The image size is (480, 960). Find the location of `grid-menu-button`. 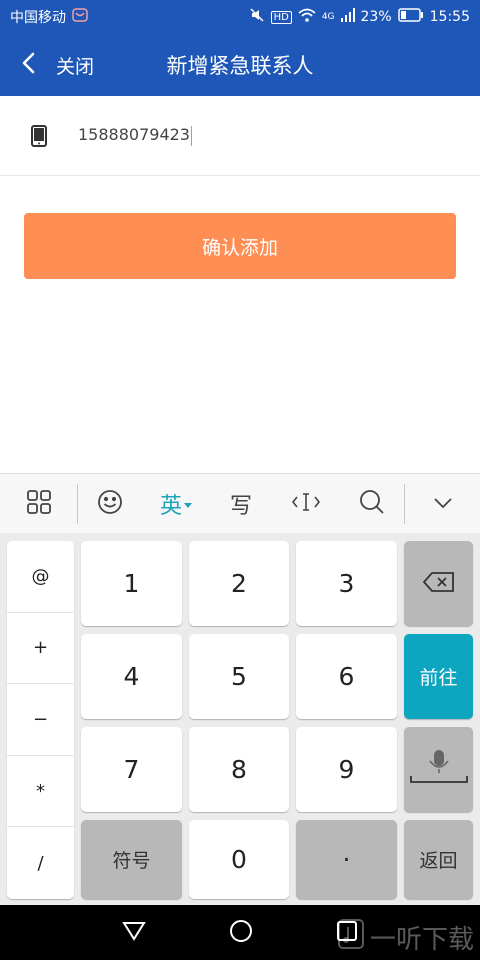

grid-menu-button is located at coordinates (38, 504).